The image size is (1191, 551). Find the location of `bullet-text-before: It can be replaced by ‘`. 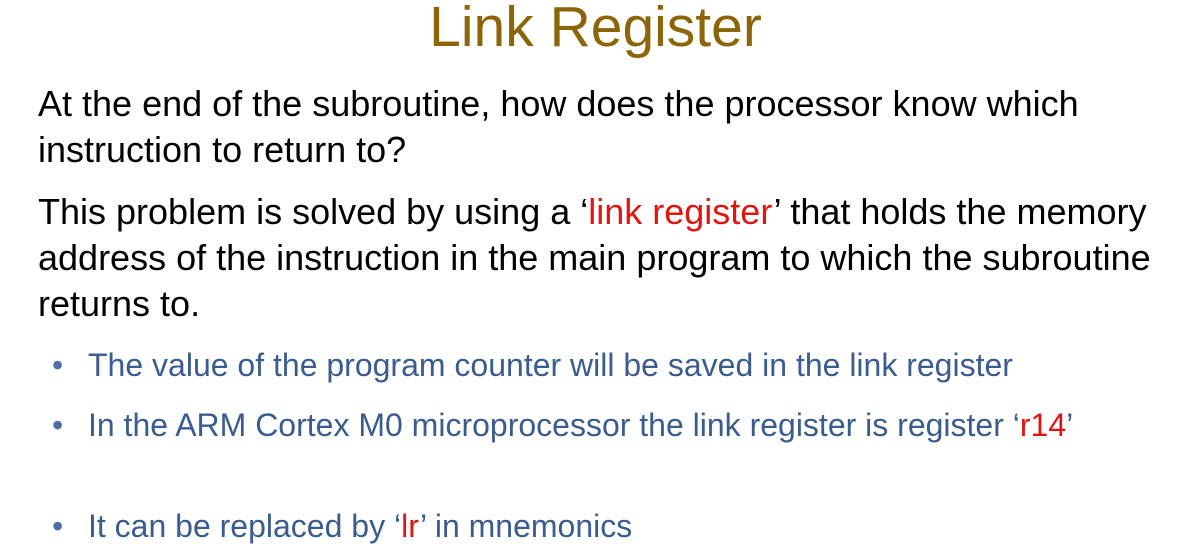

bullet-text-before: It can be replaced by ‘ is located at coordinates (245, 526).